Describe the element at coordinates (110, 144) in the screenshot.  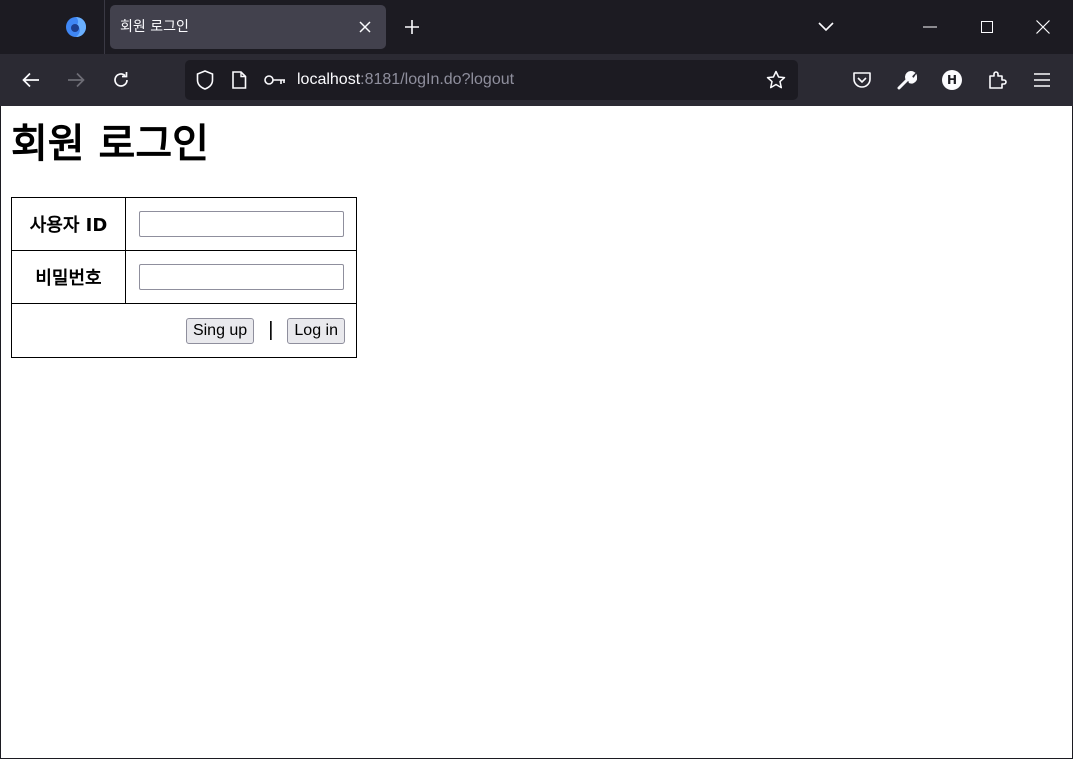
I see `page-title: 회원 로그인` at that location.